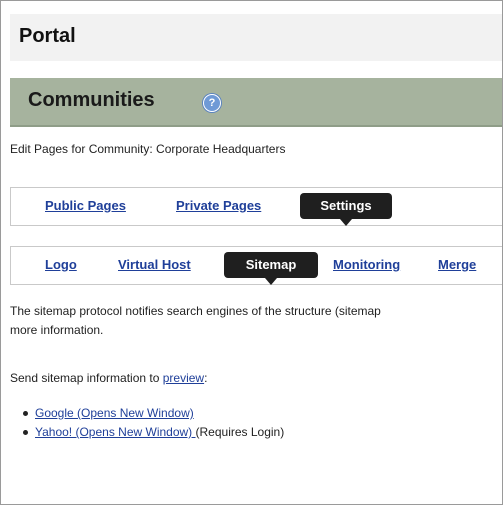  Describe the element at coordinates (154, 264) in the screenshot. I see `tab-virtual-host: Virtual Host` at that location.